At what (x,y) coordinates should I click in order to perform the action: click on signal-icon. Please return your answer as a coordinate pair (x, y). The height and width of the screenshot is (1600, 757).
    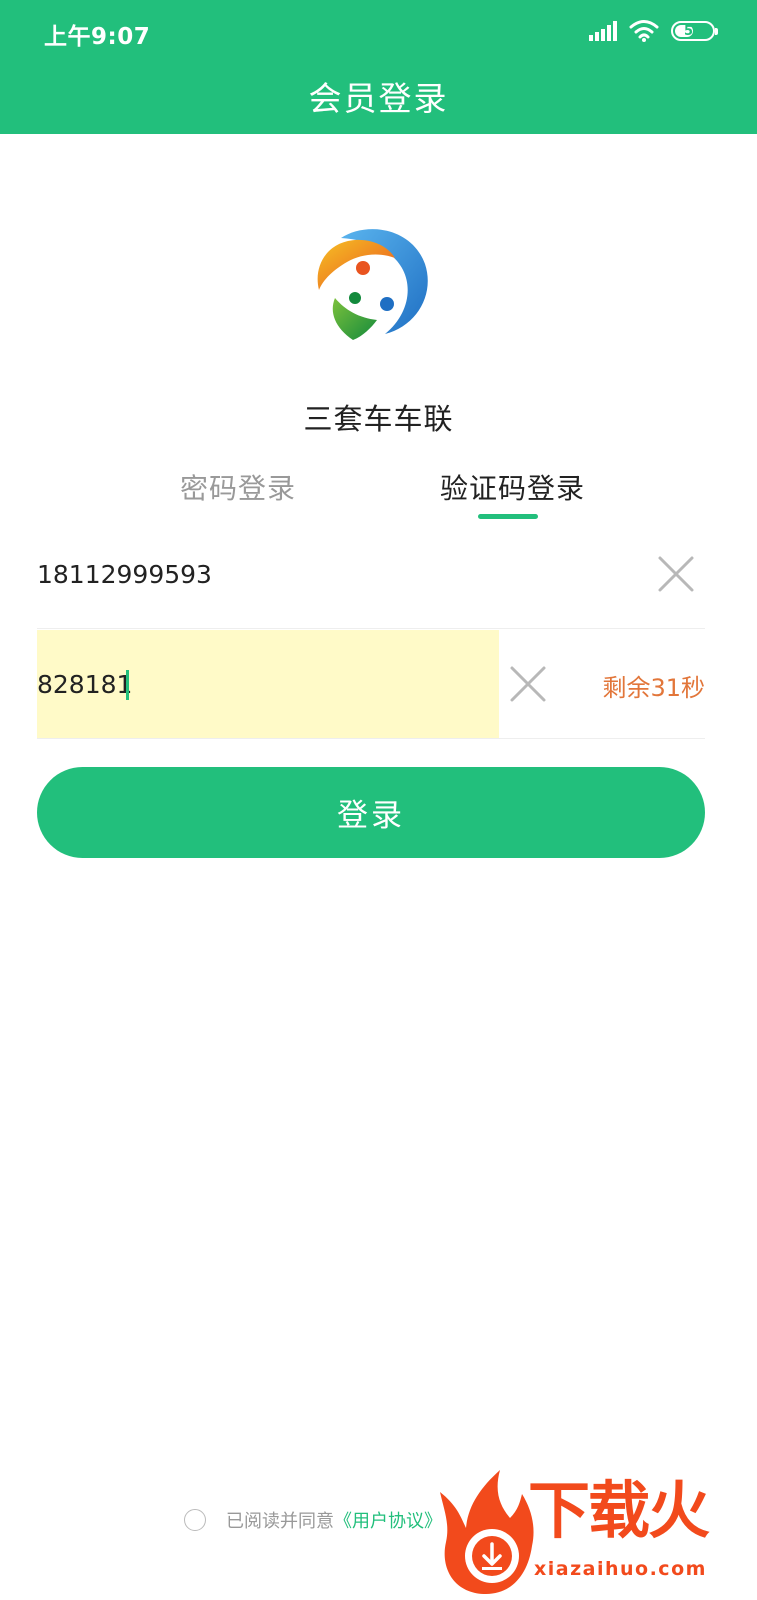
    Looking at the image, I should click on (603, 31).